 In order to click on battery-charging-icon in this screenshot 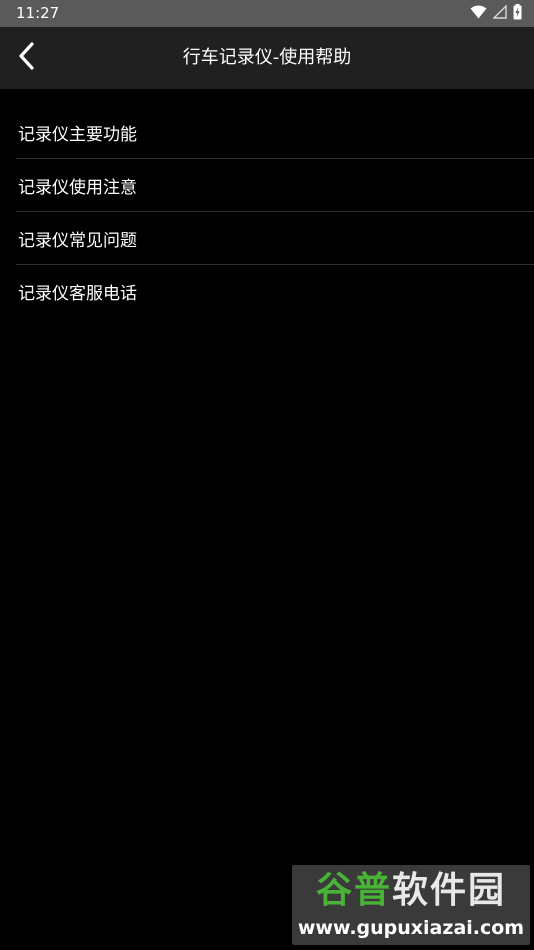, I will do `click(517, 13)`.